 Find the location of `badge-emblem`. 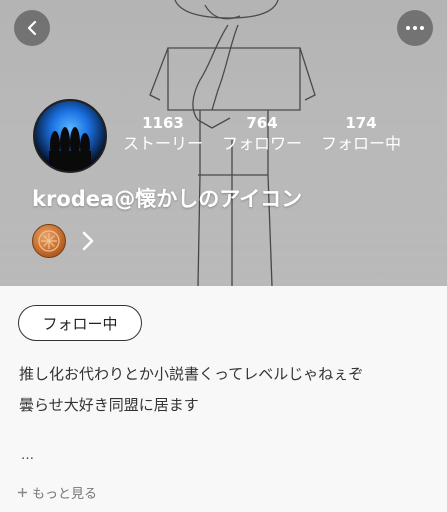

badge-emblem is located at coordinates (49, 241).